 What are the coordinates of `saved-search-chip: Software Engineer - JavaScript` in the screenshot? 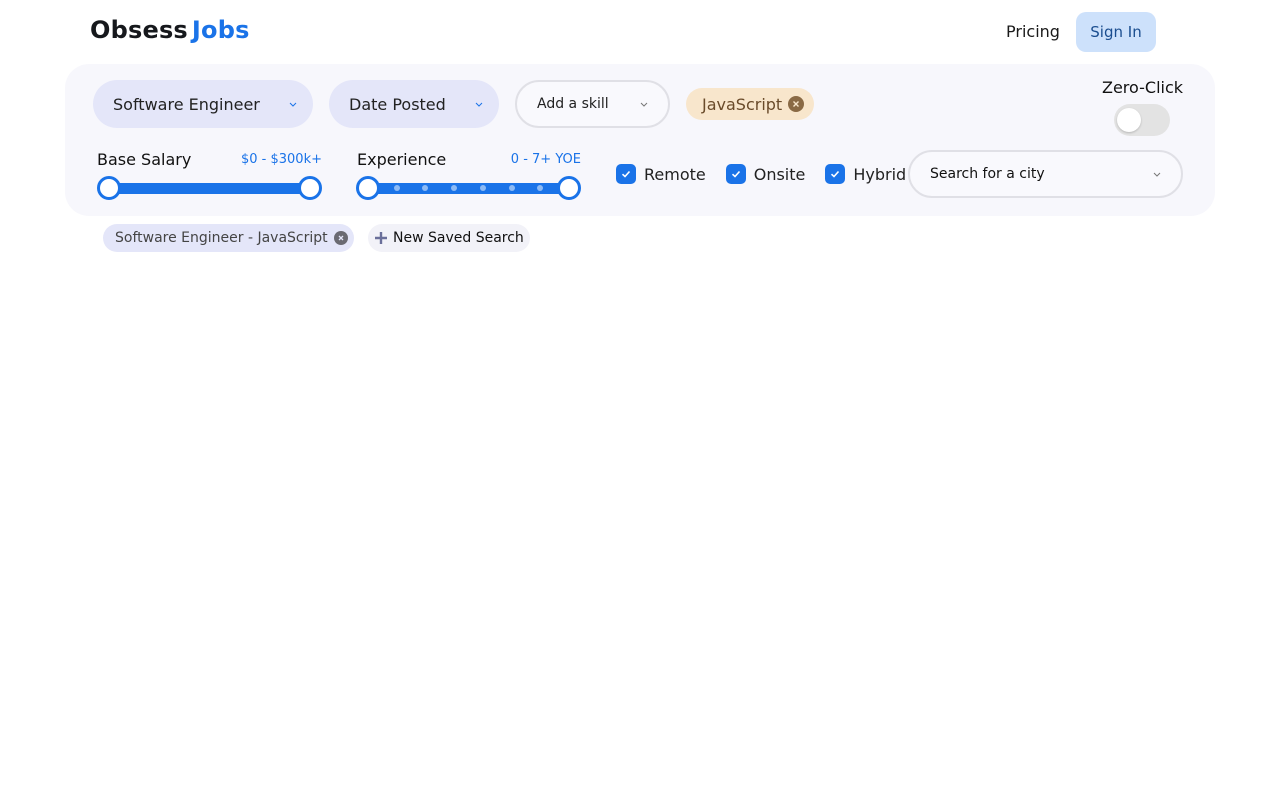 It's located at (228, 238).